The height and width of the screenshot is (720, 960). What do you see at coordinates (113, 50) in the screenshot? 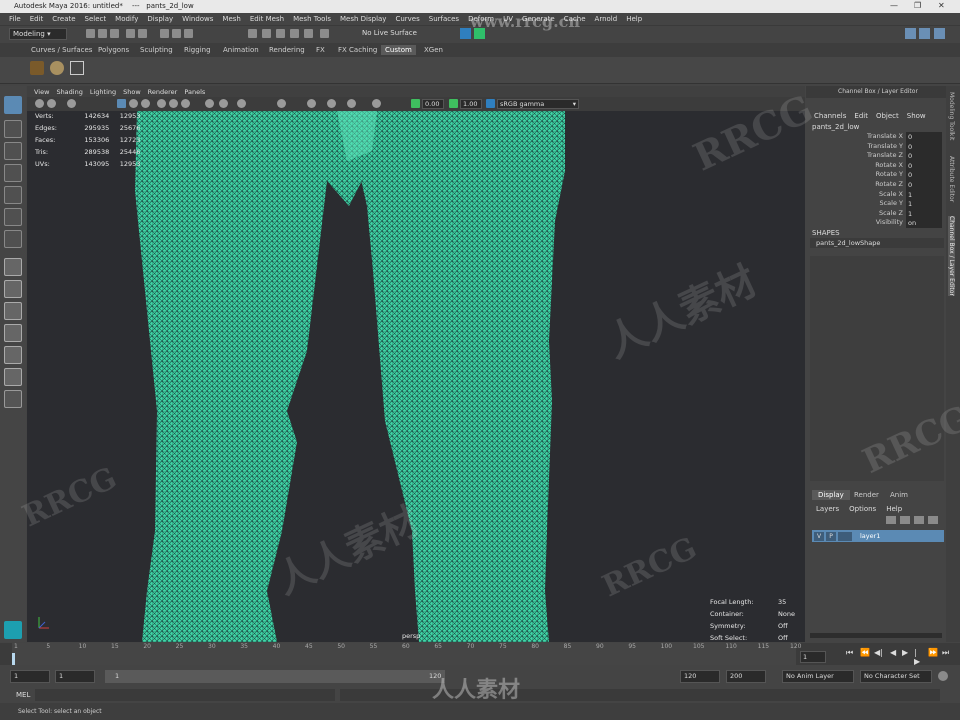
I see `shelf-tab-polygons: Polygons` at bounding box center [113, 50].